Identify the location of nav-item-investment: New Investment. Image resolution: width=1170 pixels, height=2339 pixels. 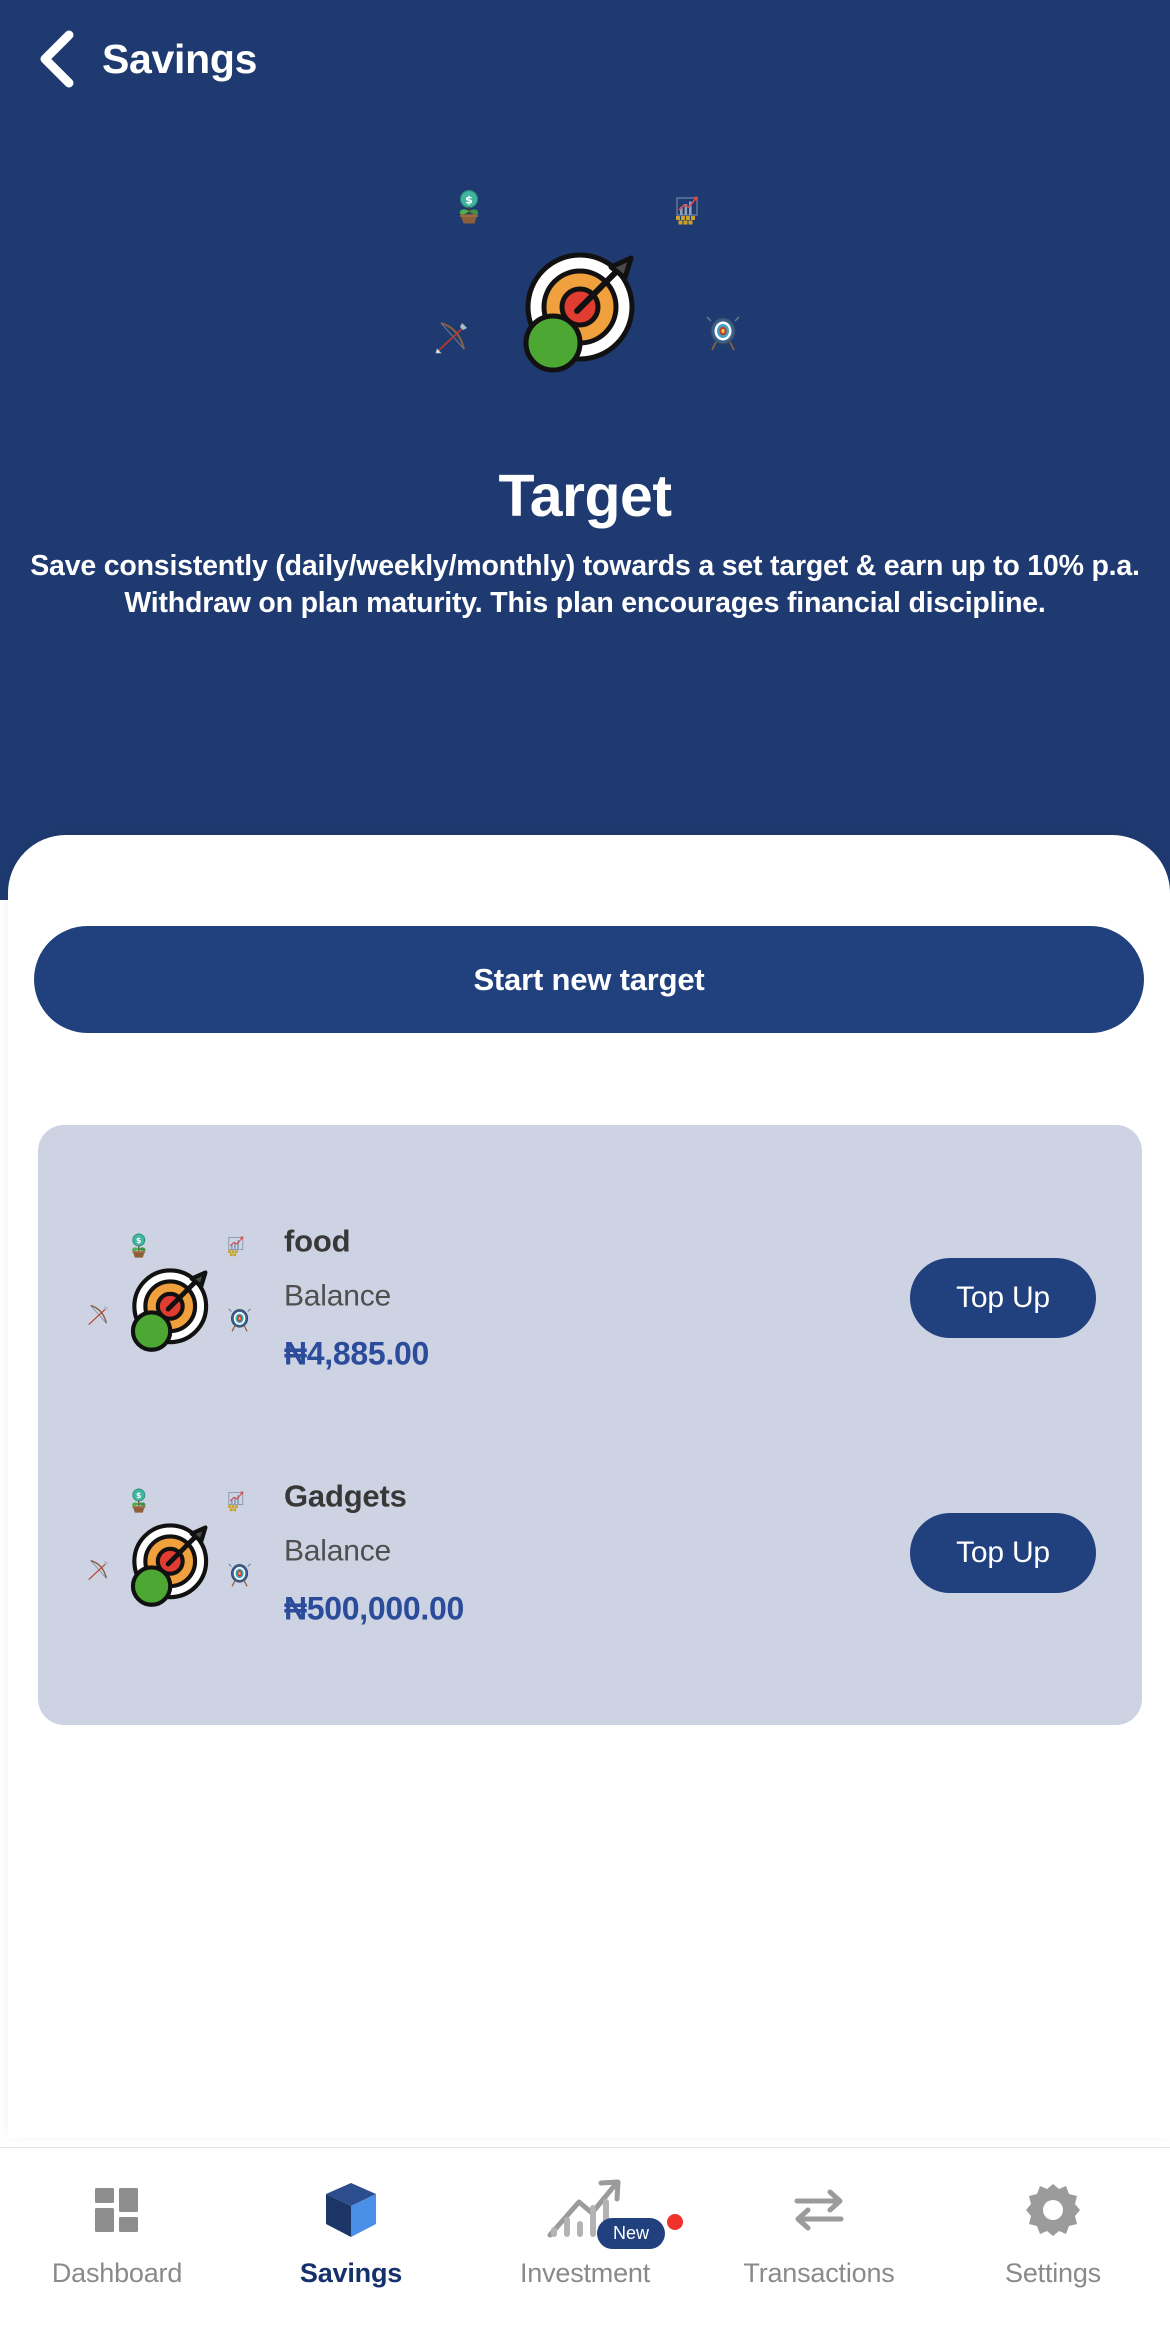
(585, 2243).